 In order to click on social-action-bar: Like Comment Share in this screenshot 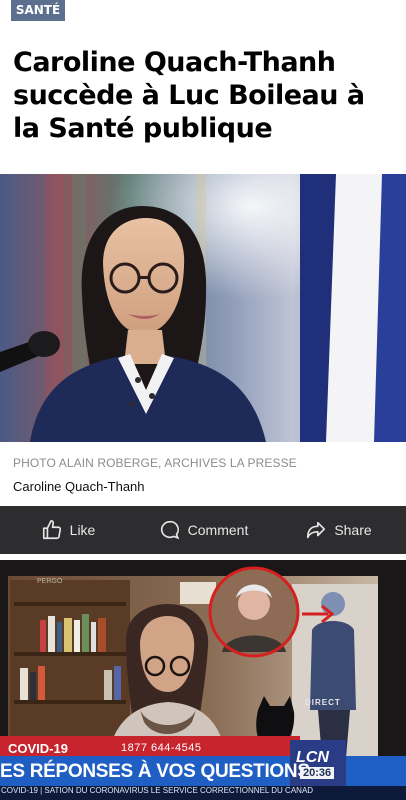, I will do `click(203, 530)`.